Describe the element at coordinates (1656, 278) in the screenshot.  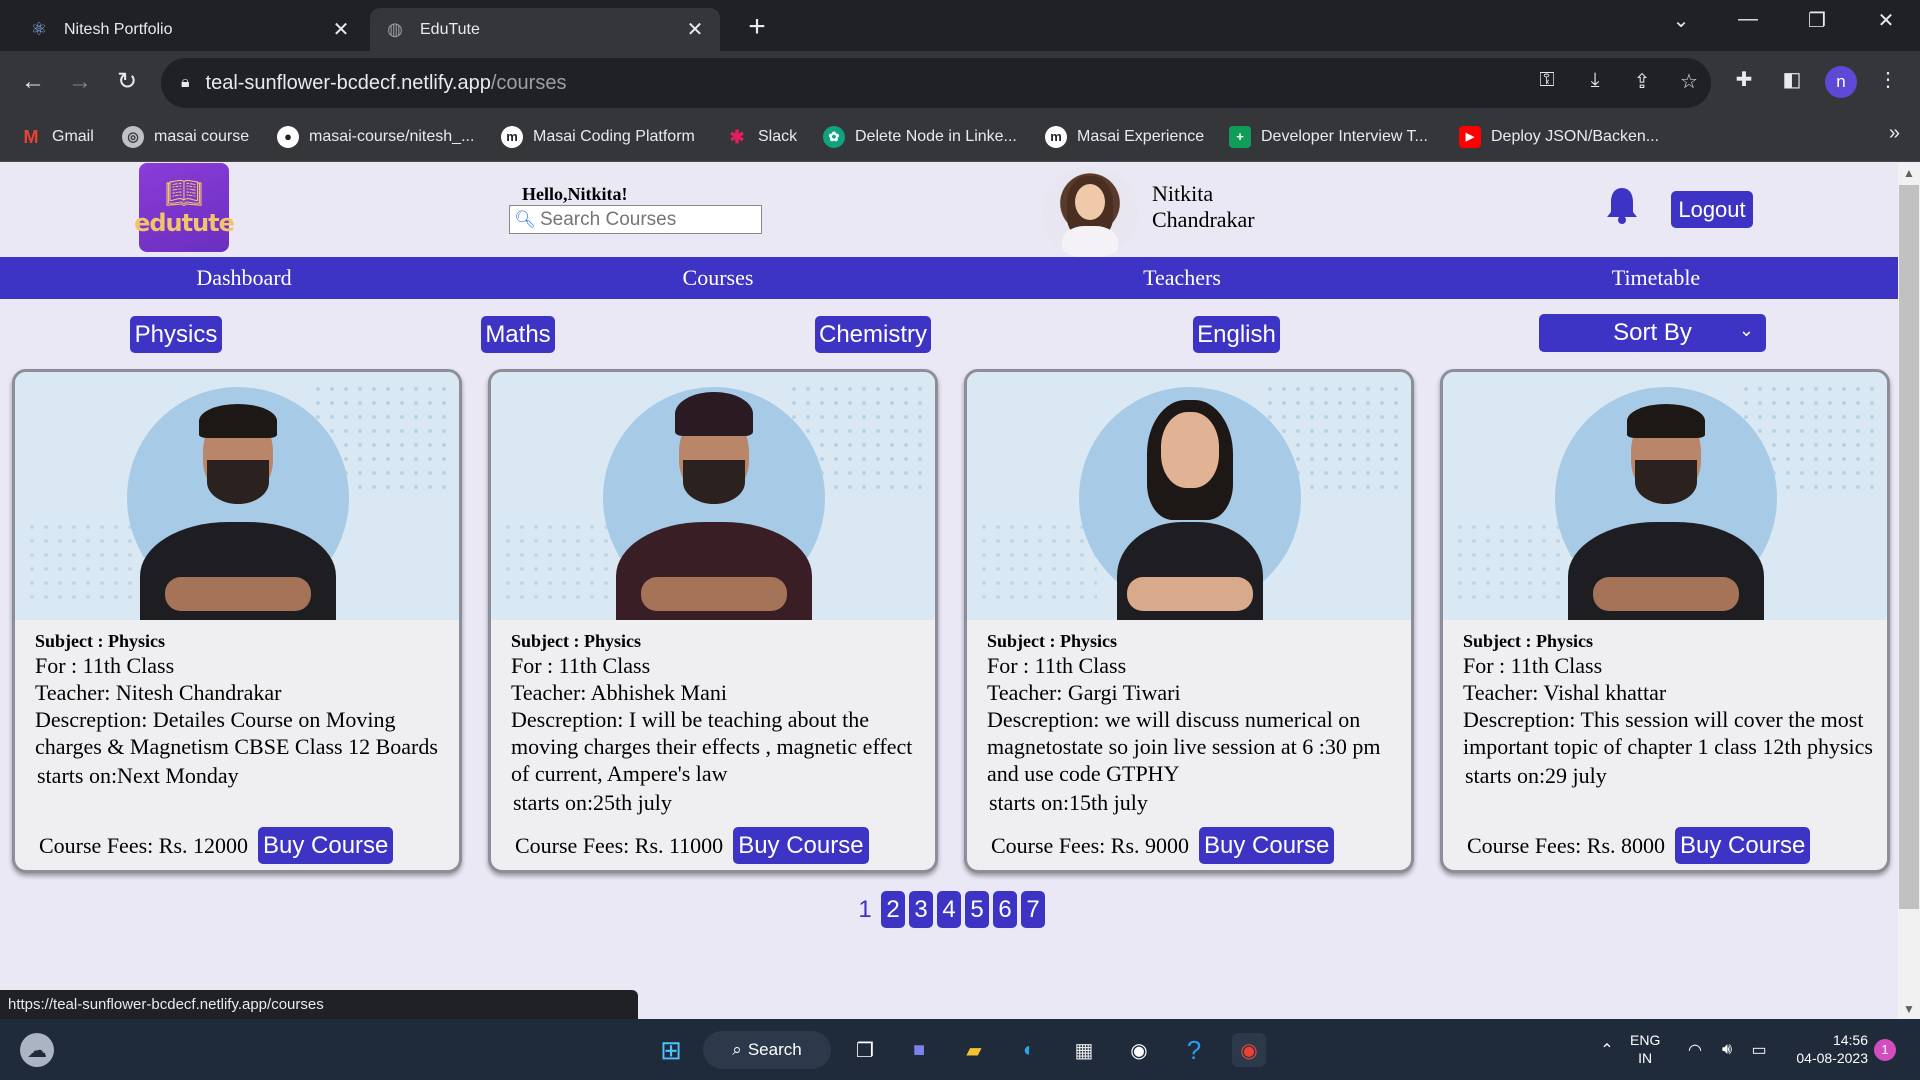
I see `nav-timetable: Timetable` at that location.